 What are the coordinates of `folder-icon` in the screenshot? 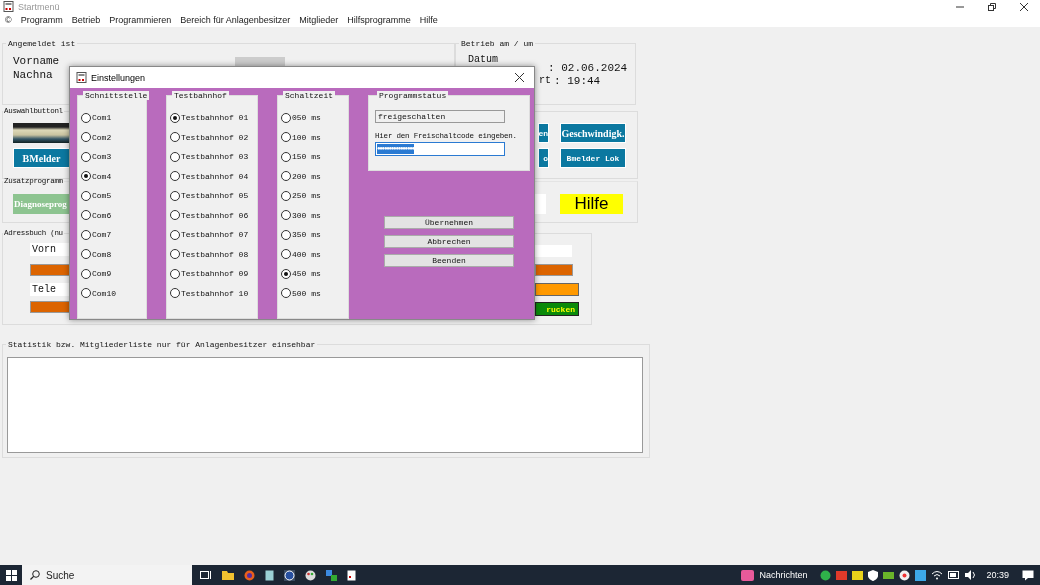 It's located at (228, 575).